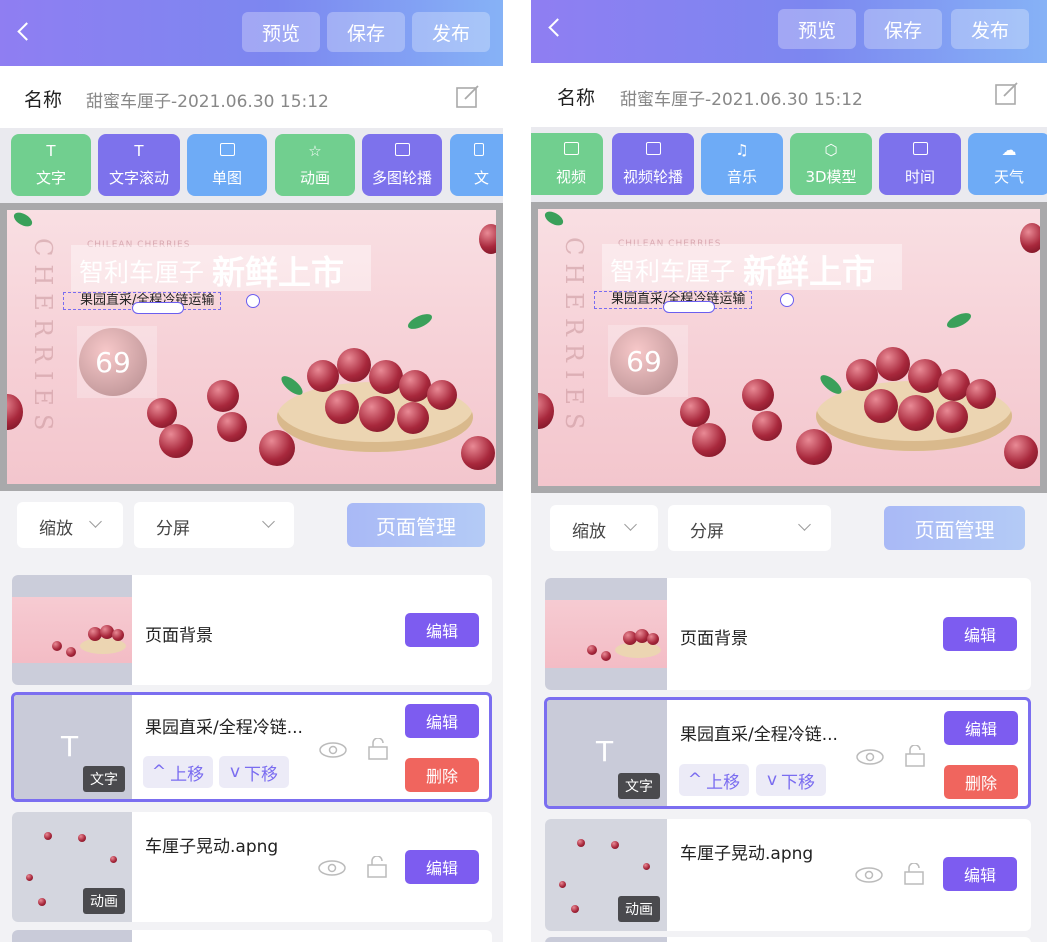  Describe the element at coordinates (227, 165) in the screenshot. I see `tool-single-image: 单图` at that location.